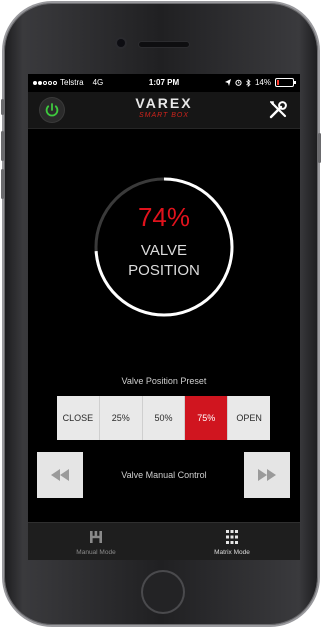  I want to click on sleep-button, so click(319, 148).